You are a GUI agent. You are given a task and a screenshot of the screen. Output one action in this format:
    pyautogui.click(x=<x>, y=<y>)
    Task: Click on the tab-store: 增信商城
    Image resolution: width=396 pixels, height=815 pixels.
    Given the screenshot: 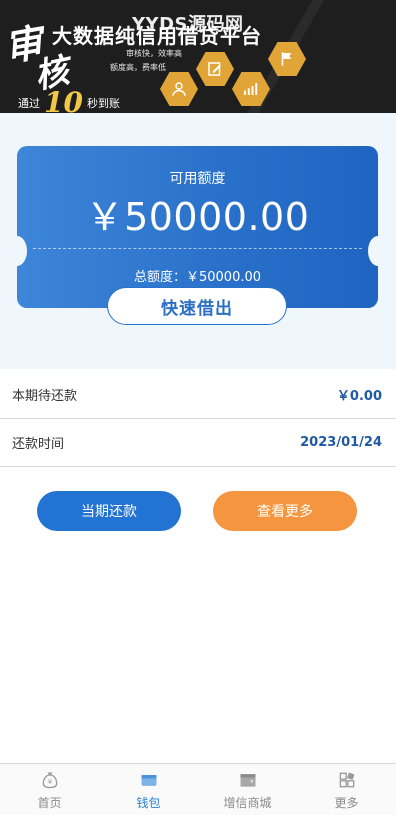 What is the action you would take?
    pyautogui.click(x=247, y=789)
    